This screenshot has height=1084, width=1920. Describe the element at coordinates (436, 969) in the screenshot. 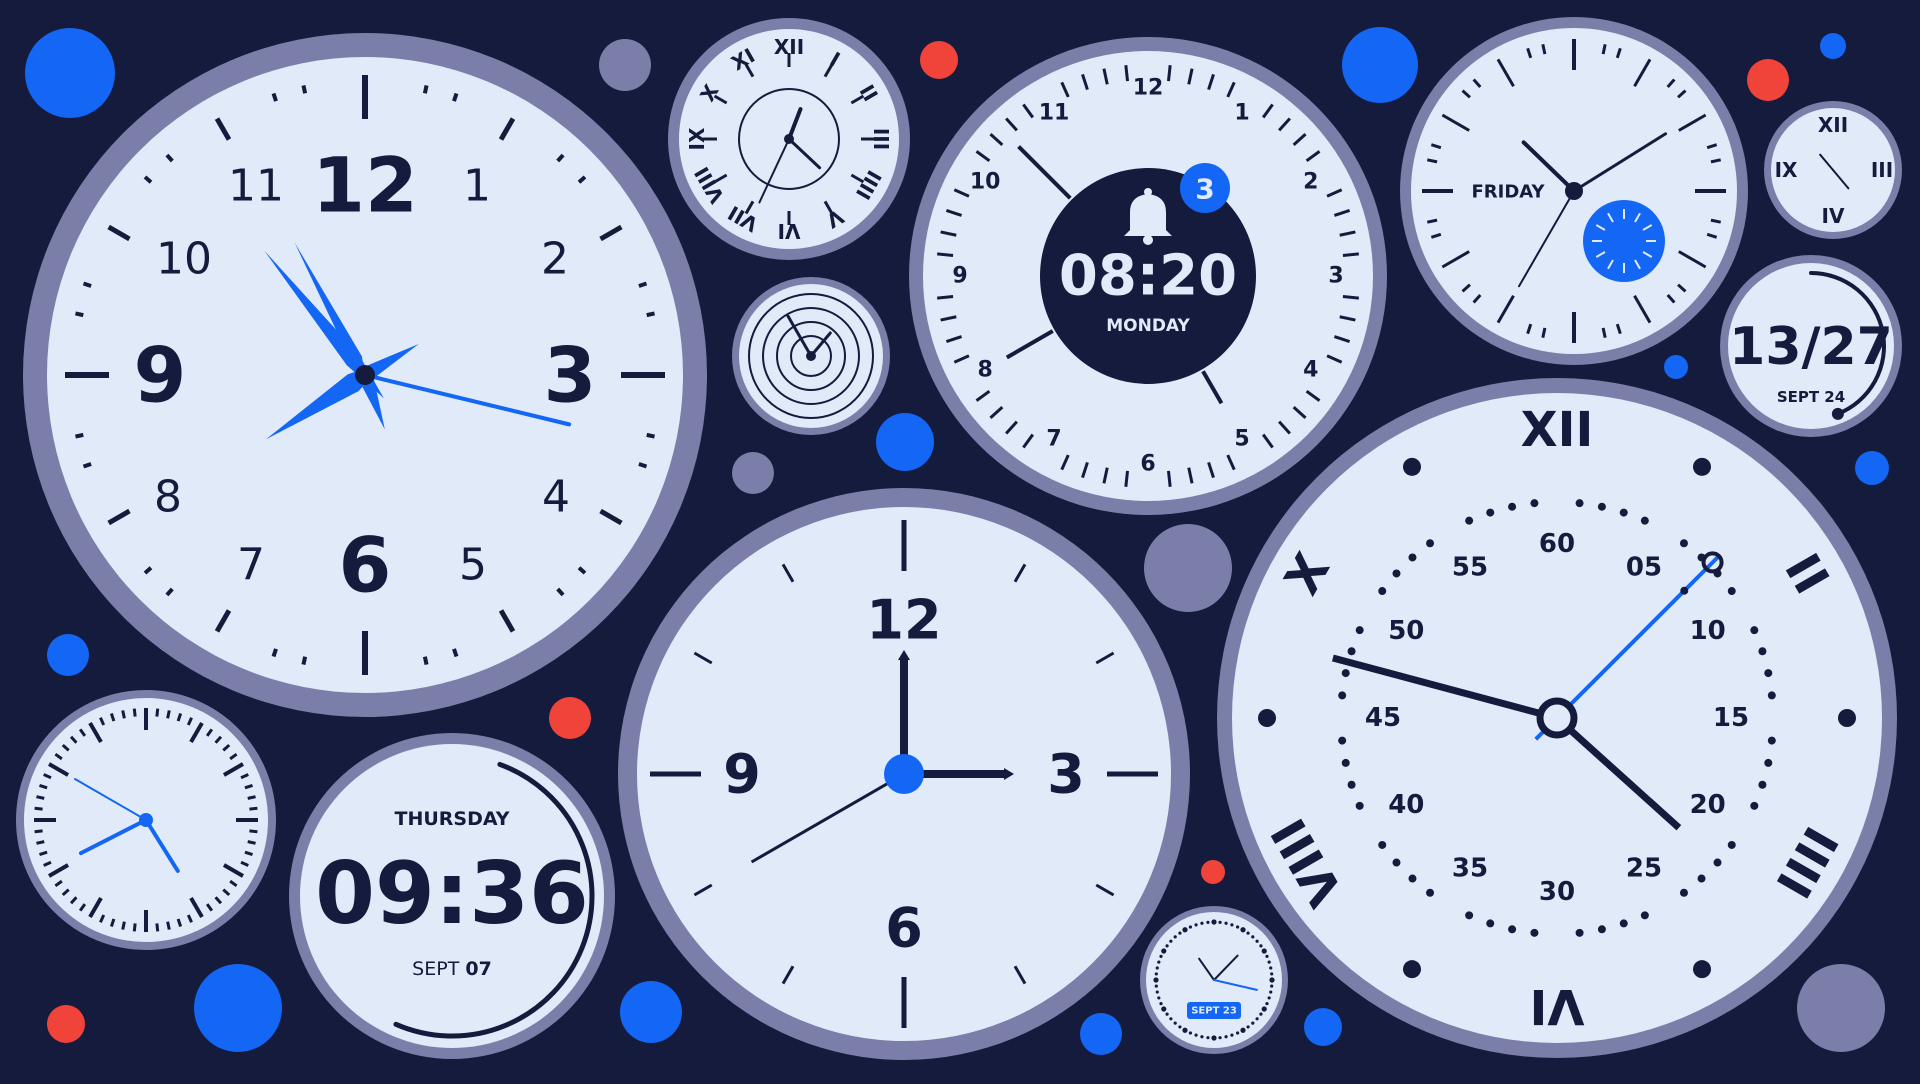

I see `date-month: SEPT` at that location.